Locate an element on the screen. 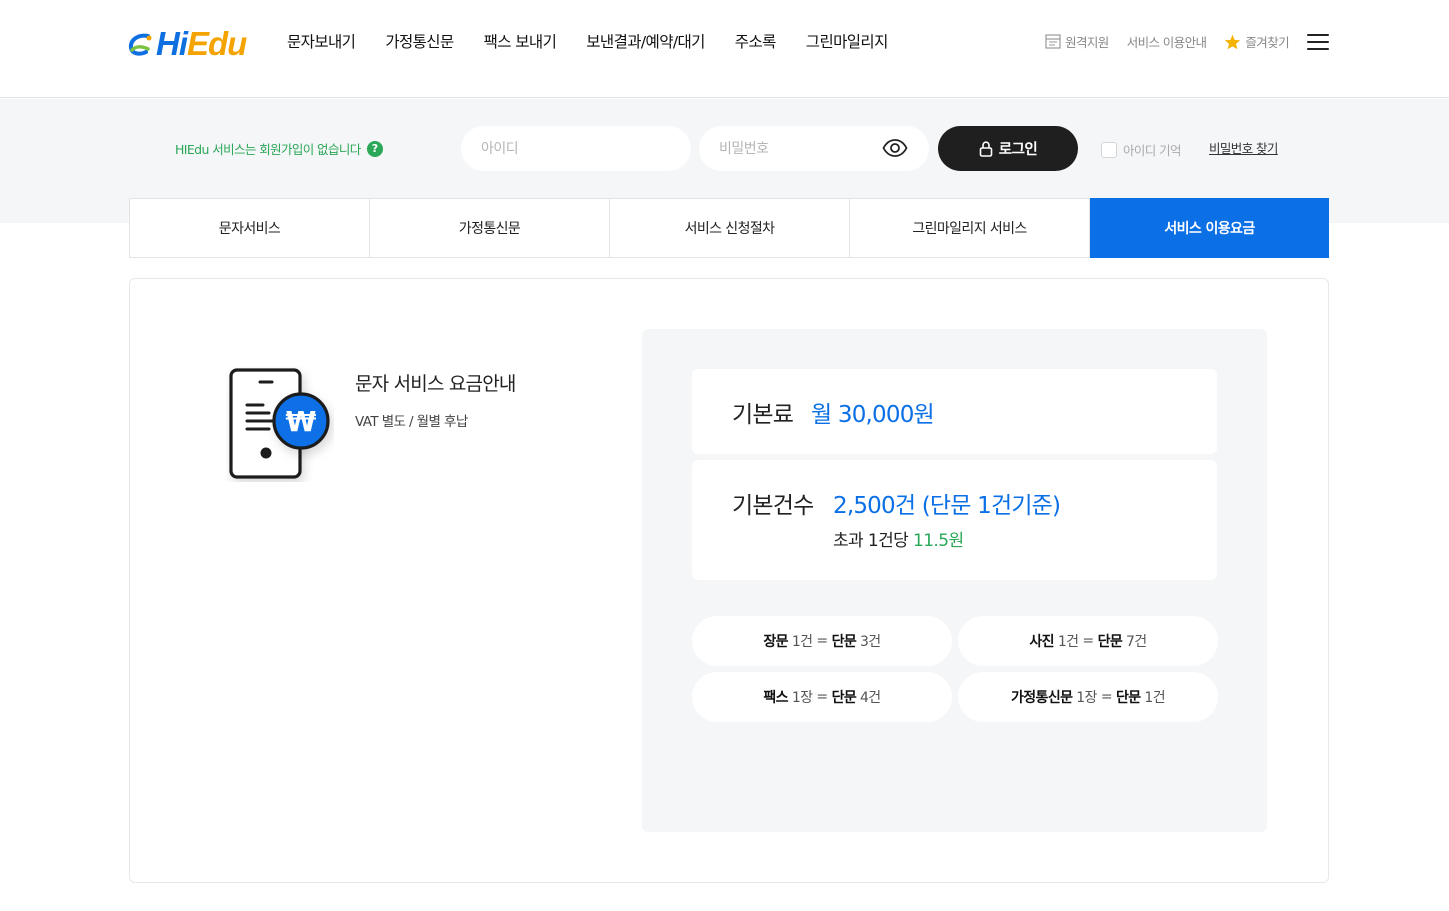 This screenshot has height=911, width=1449. conversion-target-unit: 4건 is located at coordinates (870, 698).